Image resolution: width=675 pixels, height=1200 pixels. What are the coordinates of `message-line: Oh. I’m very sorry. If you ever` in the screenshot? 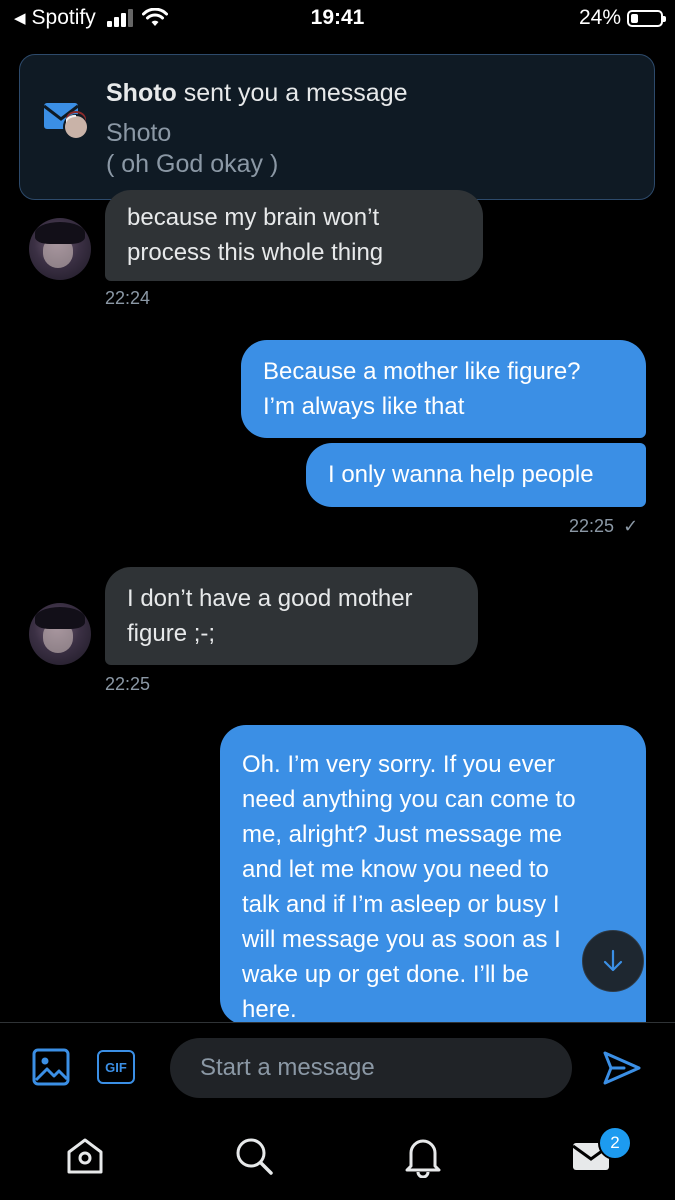 It's located at (398, 764).